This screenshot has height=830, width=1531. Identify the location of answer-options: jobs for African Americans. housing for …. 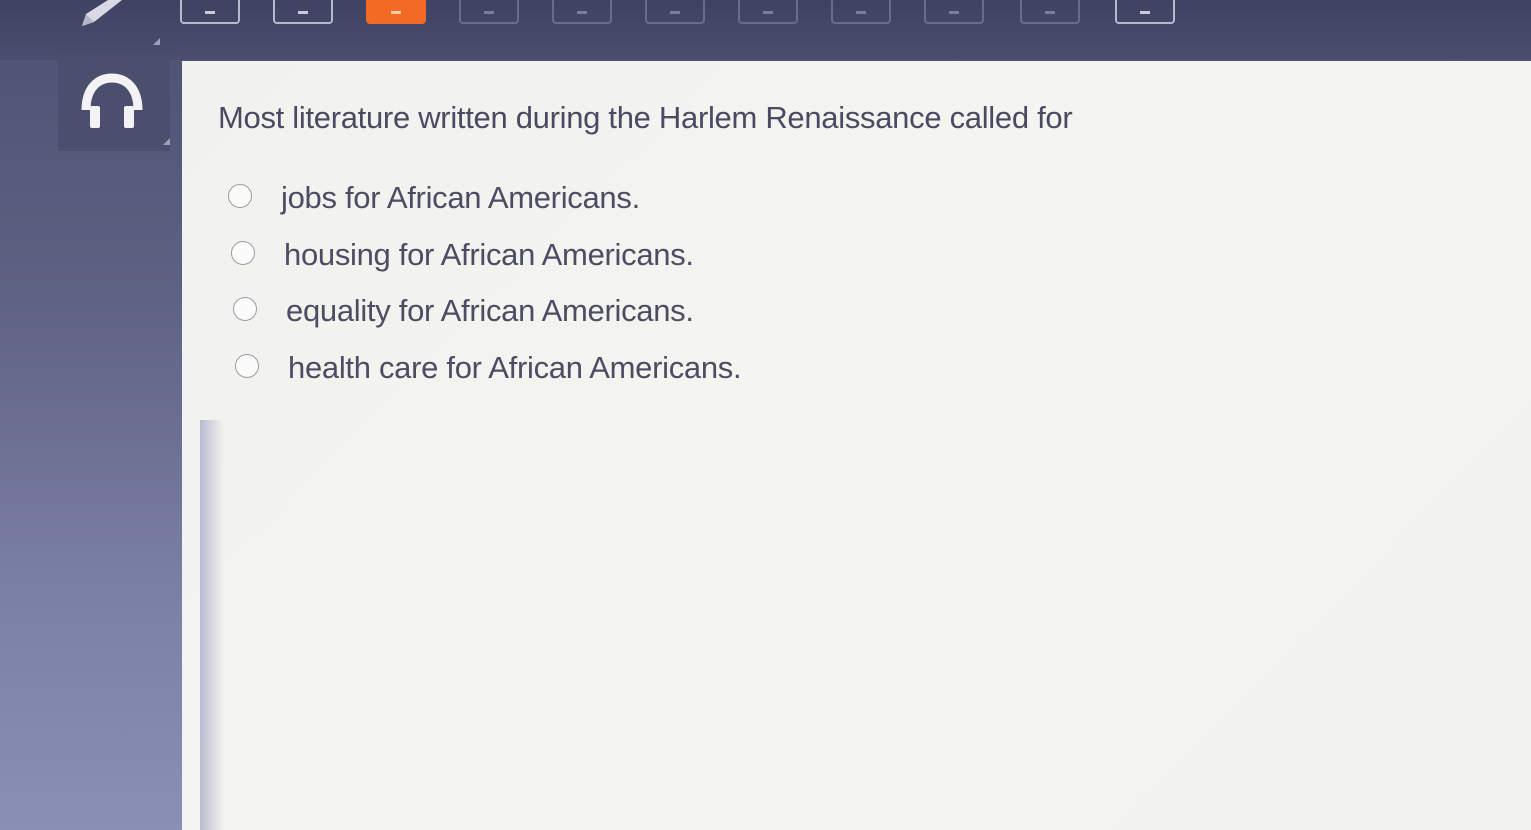
(485, 289).